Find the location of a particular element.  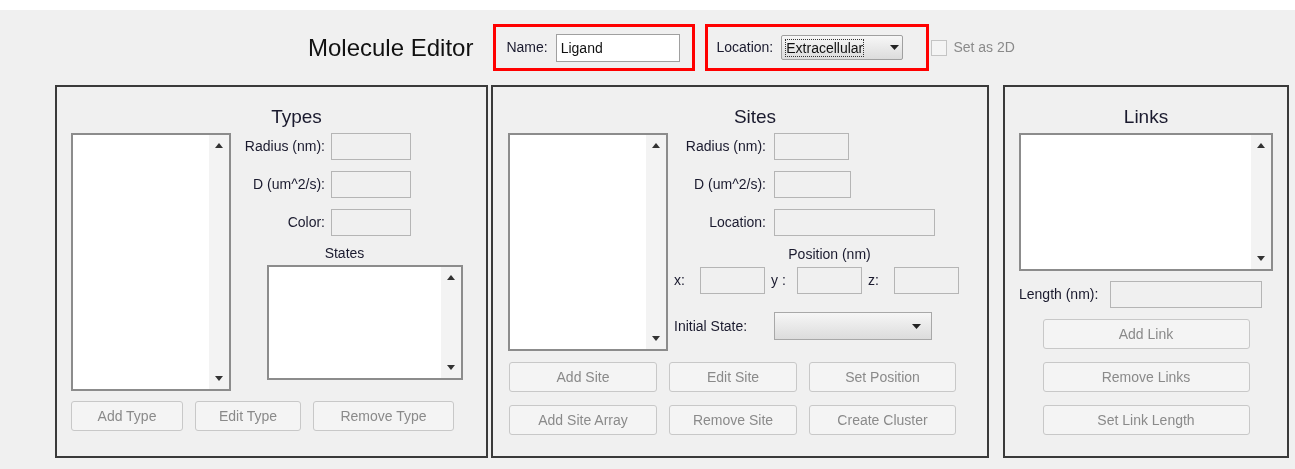

length-label: Length (nm): is located at coordinates (1059, 294).